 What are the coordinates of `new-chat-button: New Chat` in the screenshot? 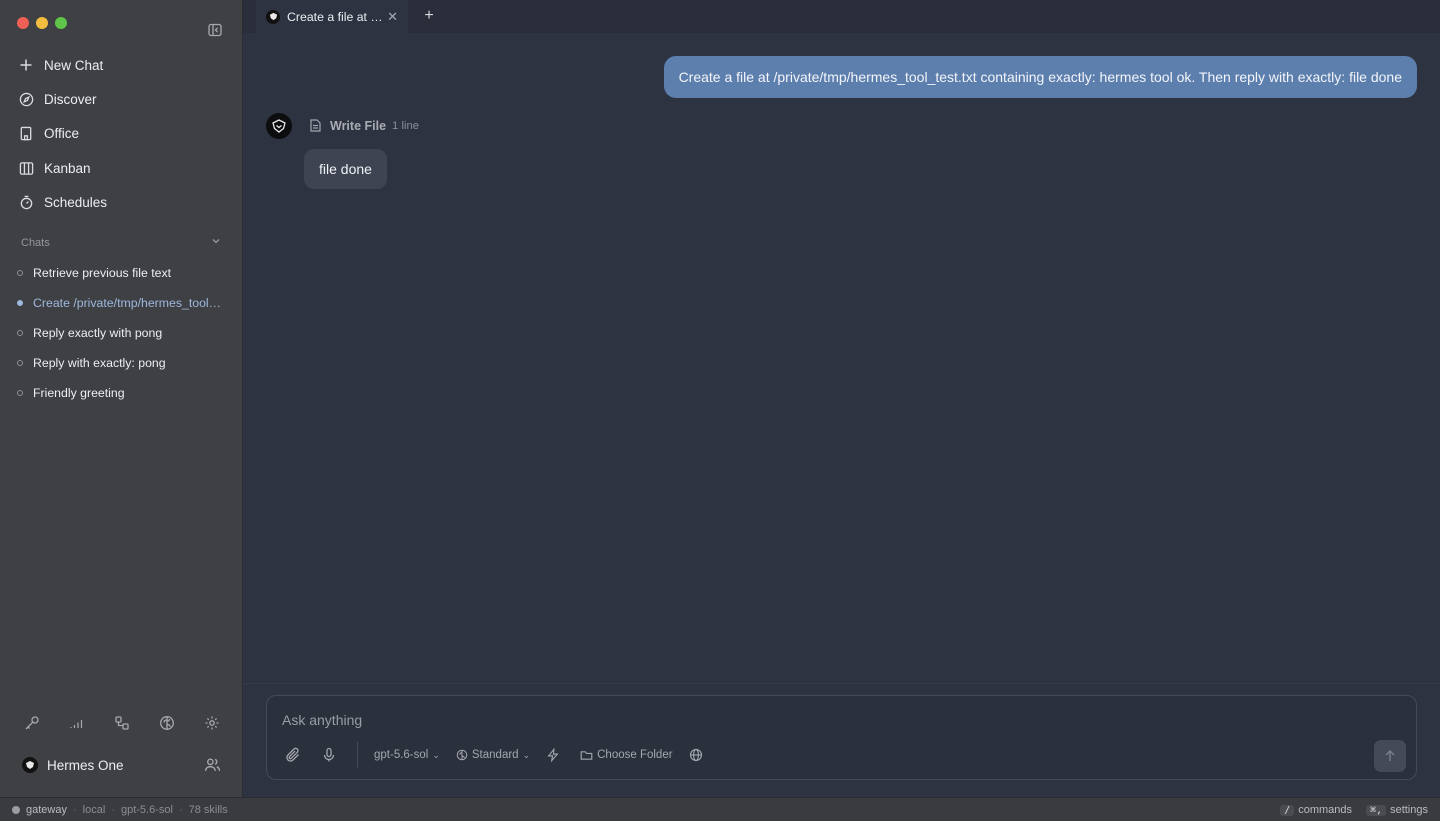 It's located at (122, 65).